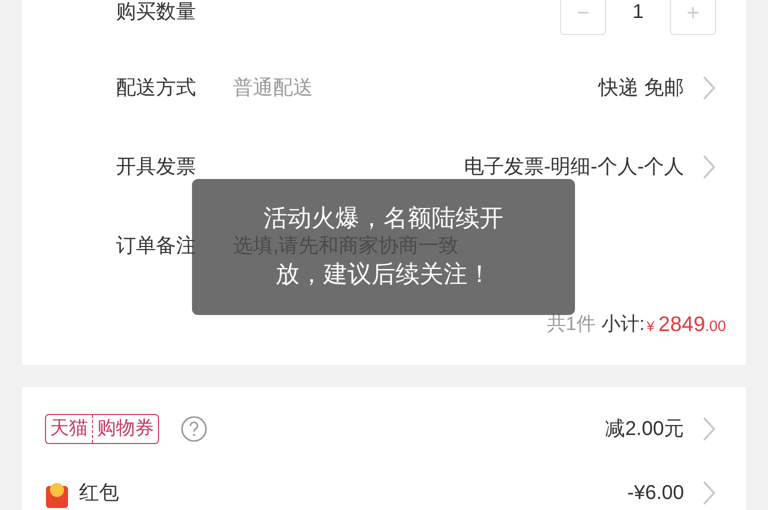 The width and height of the screenshot is (768, 510). I want to click on packet-label: 红包, so click(99, 493).